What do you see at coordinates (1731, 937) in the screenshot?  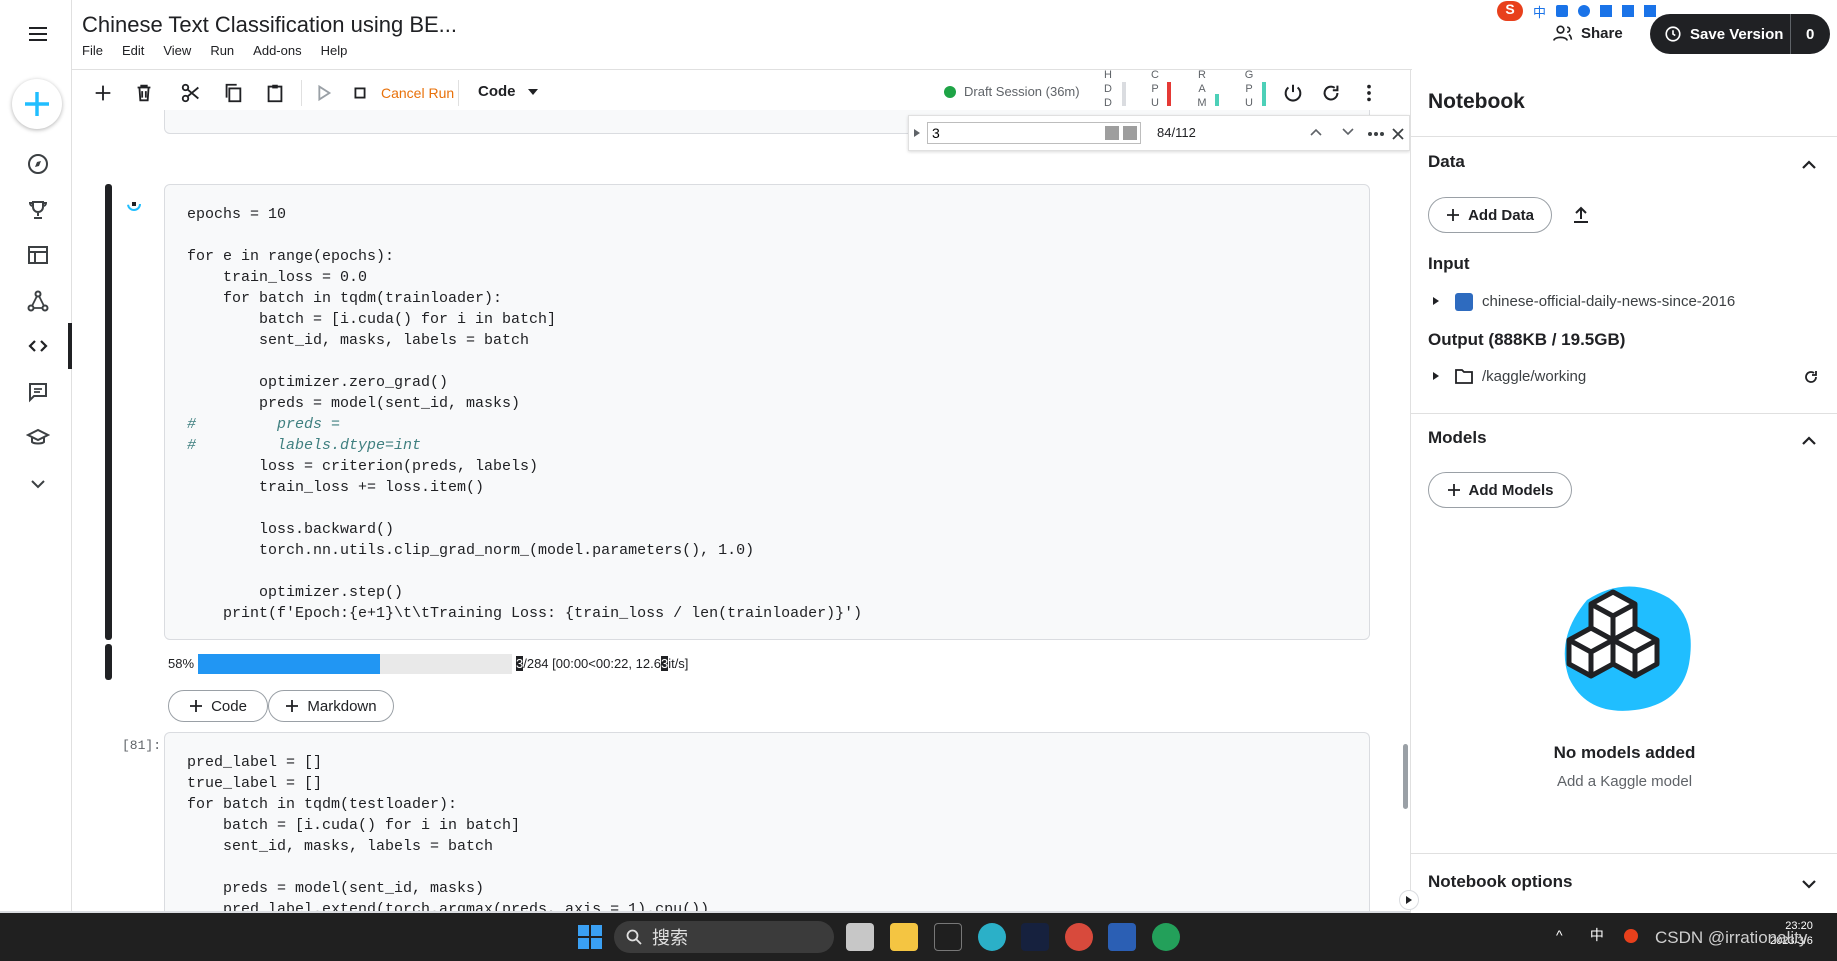 I see `csdn-watermark: CSDN @irrationality` at bounding box center [1731, 937].